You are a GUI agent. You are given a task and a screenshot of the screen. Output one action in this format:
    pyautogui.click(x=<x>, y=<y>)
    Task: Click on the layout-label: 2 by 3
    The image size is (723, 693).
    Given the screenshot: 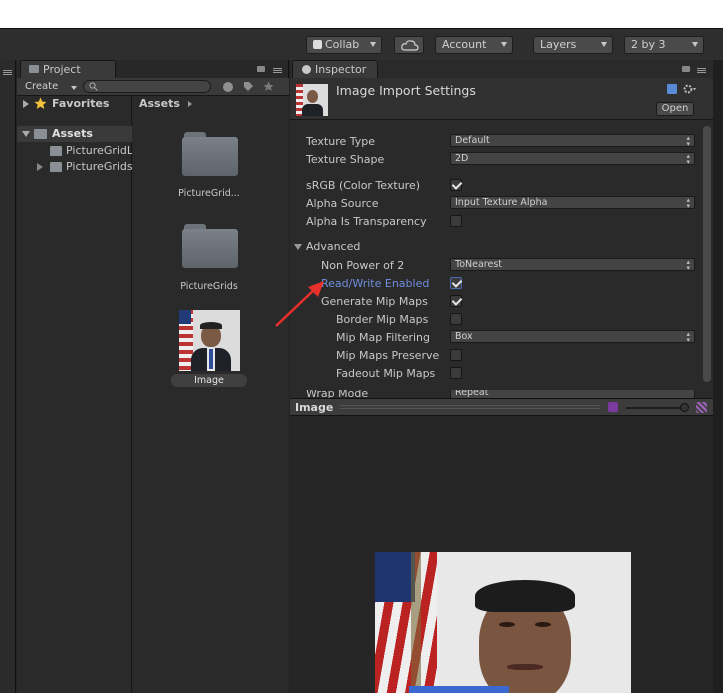 What is the action you would take?
    pyautogui.click(x=648, y=44)
    